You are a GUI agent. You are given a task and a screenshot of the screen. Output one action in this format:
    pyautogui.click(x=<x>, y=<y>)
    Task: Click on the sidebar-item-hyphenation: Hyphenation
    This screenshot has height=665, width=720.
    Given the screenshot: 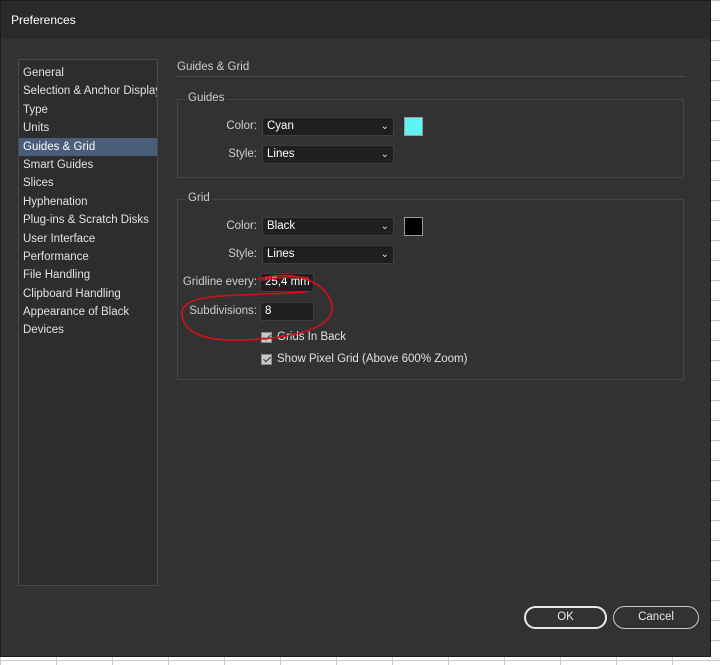 What is the action you would take?
    pyautogui.click(x=88, y=202)
    